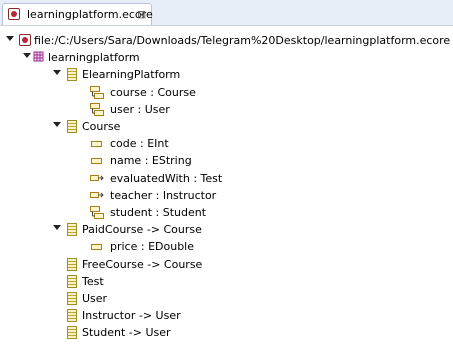 This screenshot has height=355, width=453. What do you see at coordinates (152, 246) in the screenshot?
I see `tree-item-label: price : EDouble` at bounding box center [152, 246].